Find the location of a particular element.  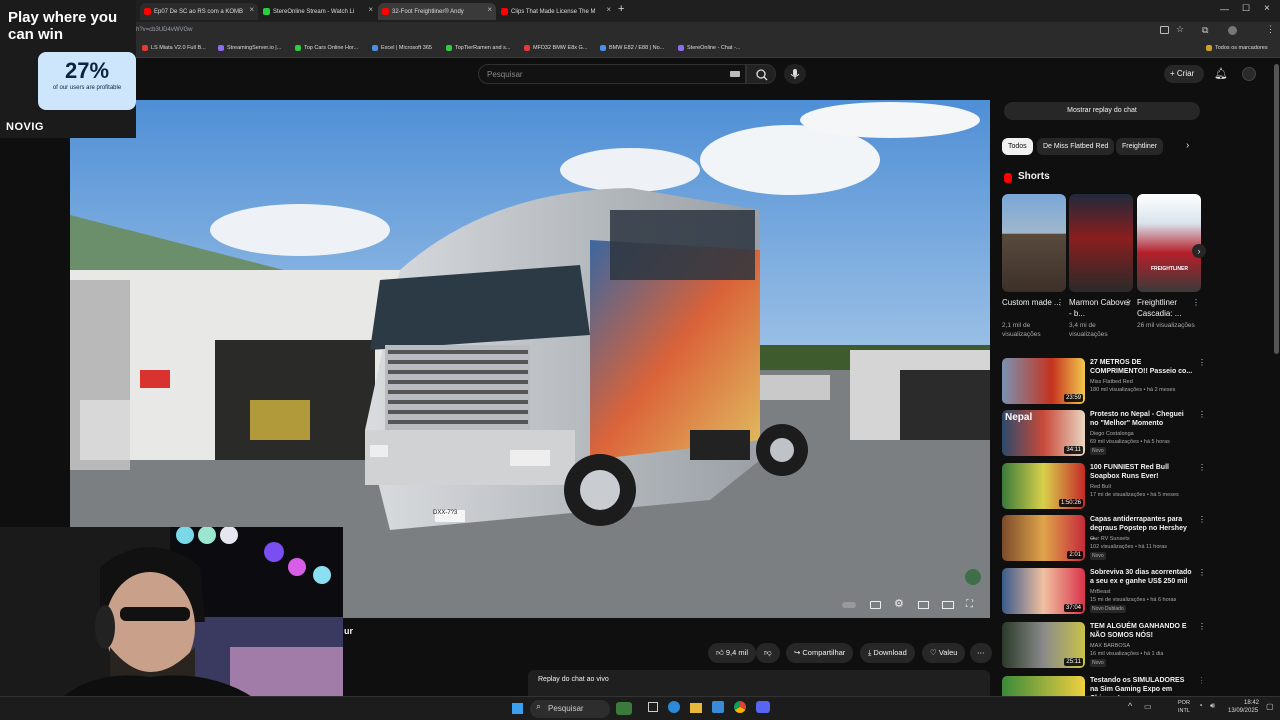

search-input: Pesquisar is located at coordinates (612, 74).